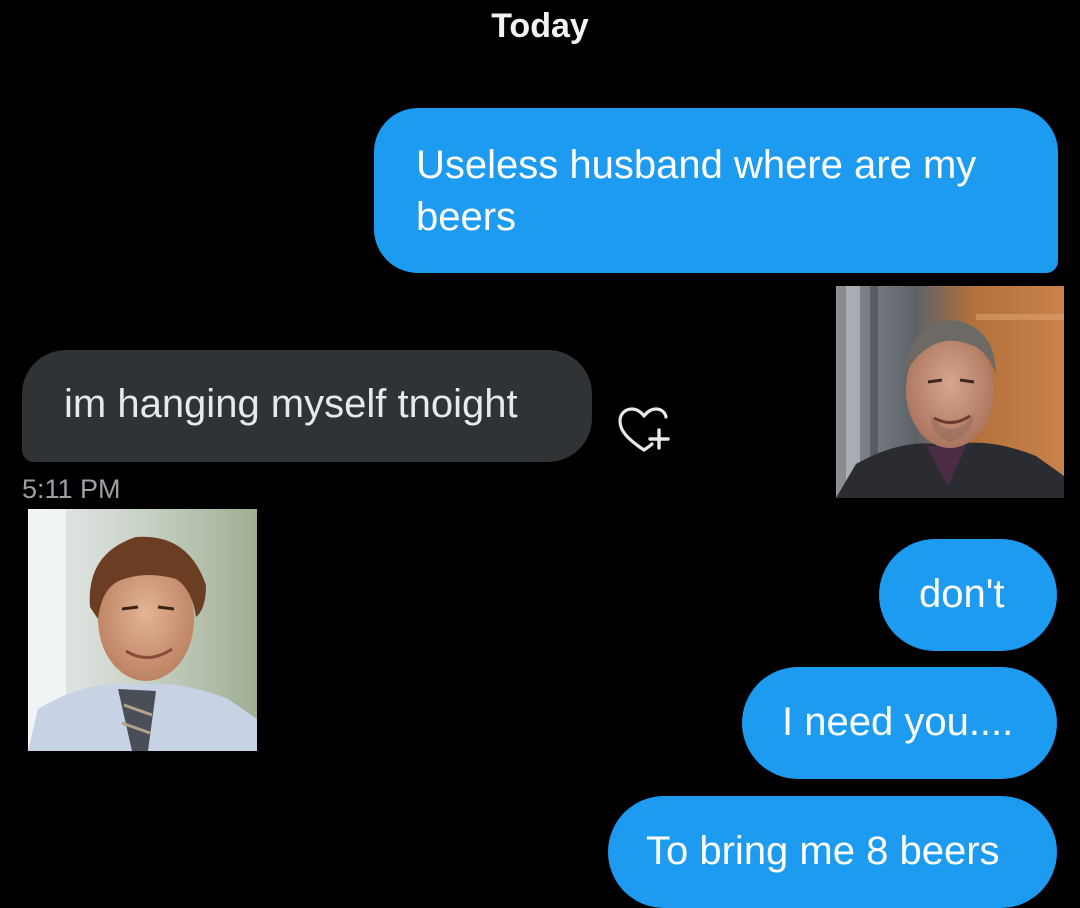 The height and width of the screenshot is (908, 1080). I want to click on message-bubble-incoming: im hanging myself tnoight, so click(307, 406).